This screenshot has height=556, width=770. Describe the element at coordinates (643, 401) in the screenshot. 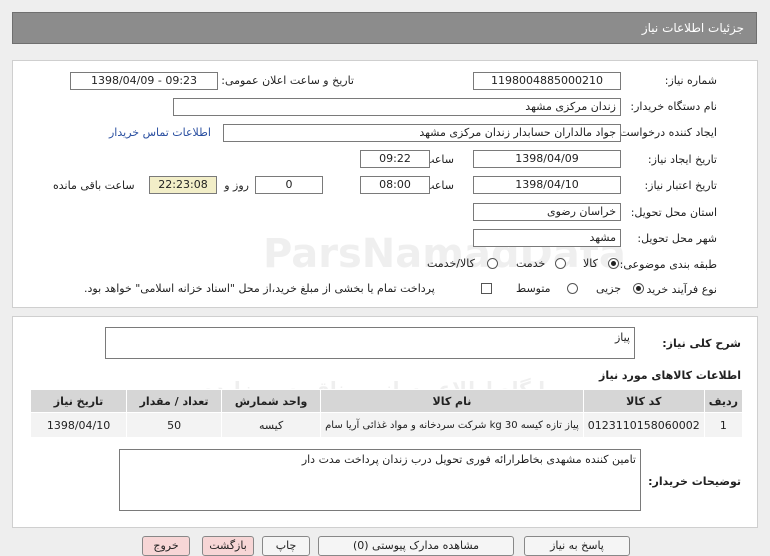

I see `col-item-code: کد کالا` at that location.